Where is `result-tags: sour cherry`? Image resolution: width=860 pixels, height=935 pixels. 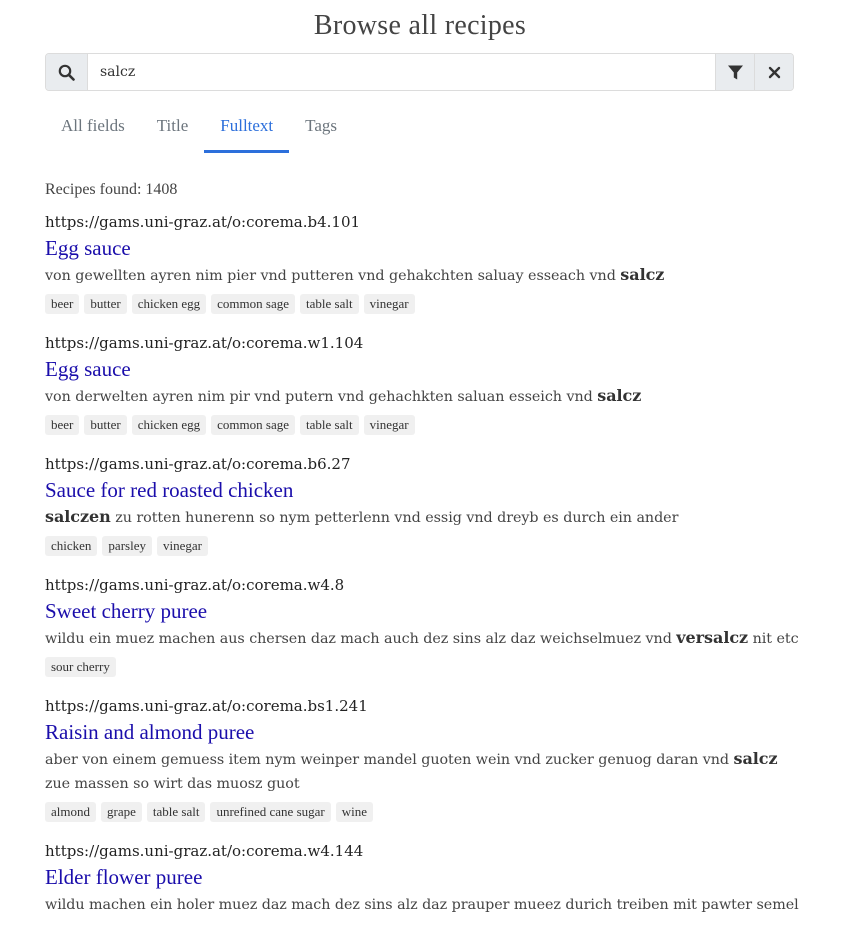
result-tags: sour cherry is located at coordinates (425, 667).